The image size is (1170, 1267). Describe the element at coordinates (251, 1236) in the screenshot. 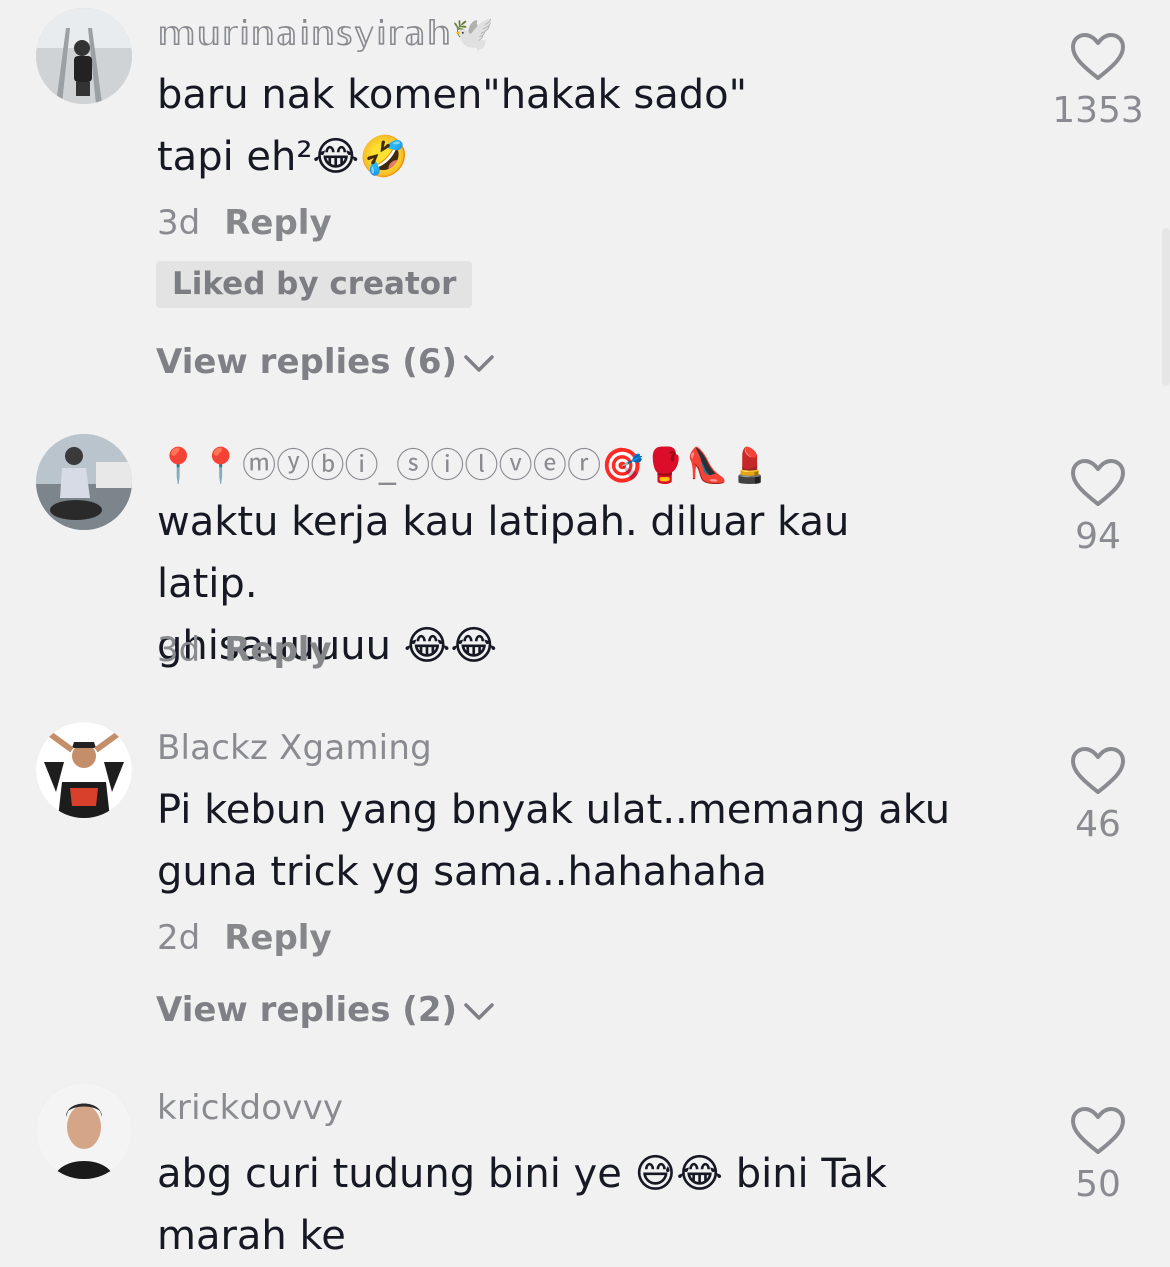

I see `comment-text-line: marah ke` at that location.